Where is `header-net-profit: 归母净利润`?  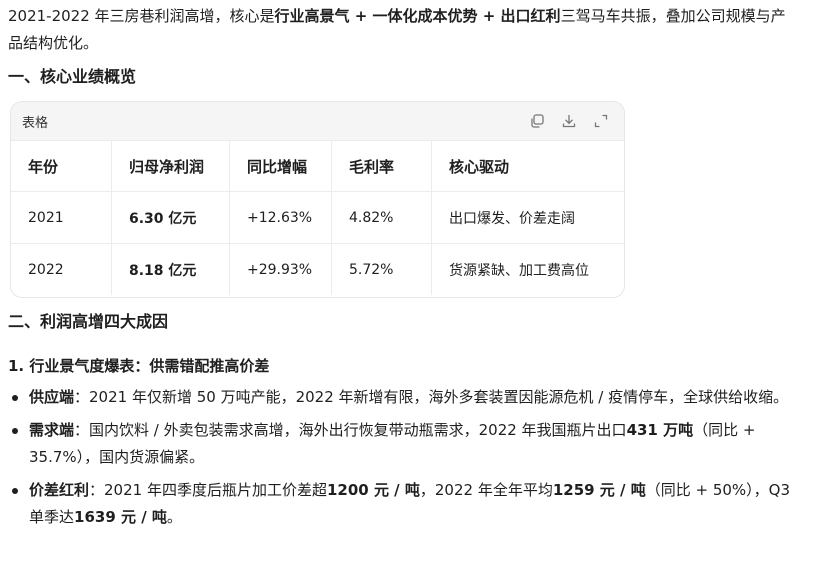 header-net-profit: 归母净利润 is located at coordinates (170, 166).